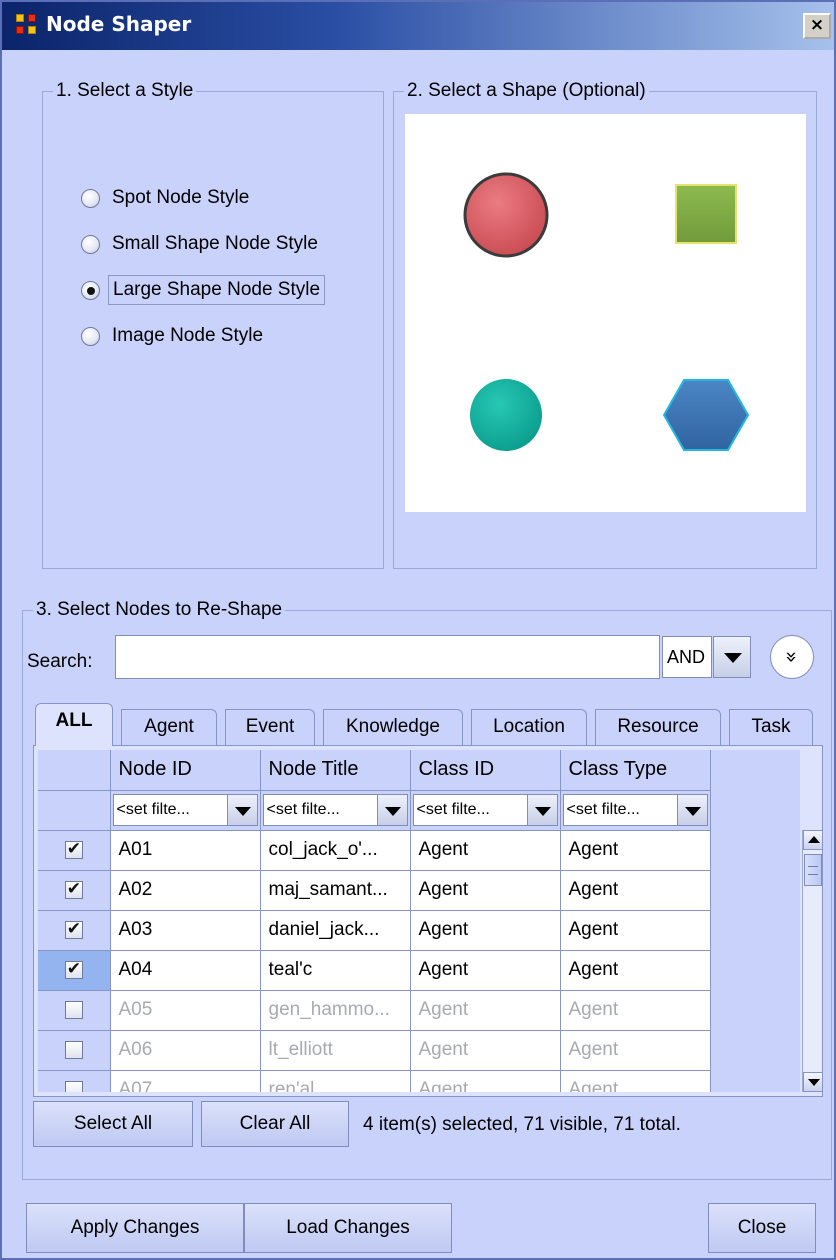 The width and height of the screenshot is (836, 1260). I want to click on table-row: A03 daniel_jack... Agent Agent, so click(374, 930).